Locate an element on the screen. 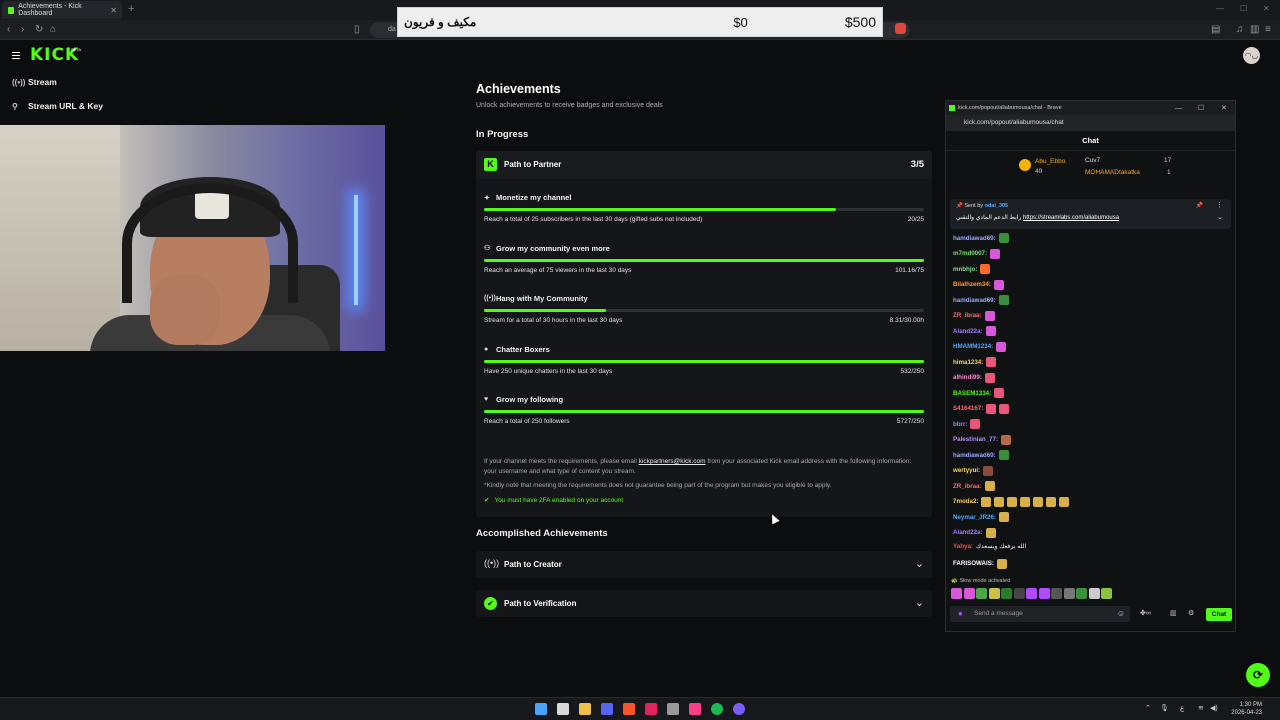 This screenshot has width=1280, height=720. file-explorer-icon is located at coordinates (585, 709).